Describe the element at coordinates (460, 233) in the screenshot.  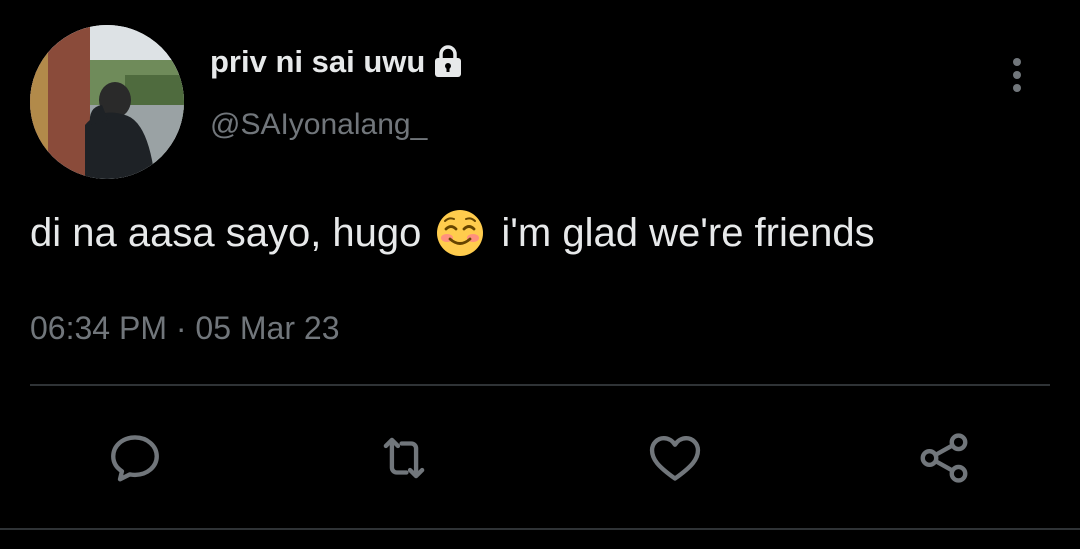
I see `smiling-face-icon` at that location.